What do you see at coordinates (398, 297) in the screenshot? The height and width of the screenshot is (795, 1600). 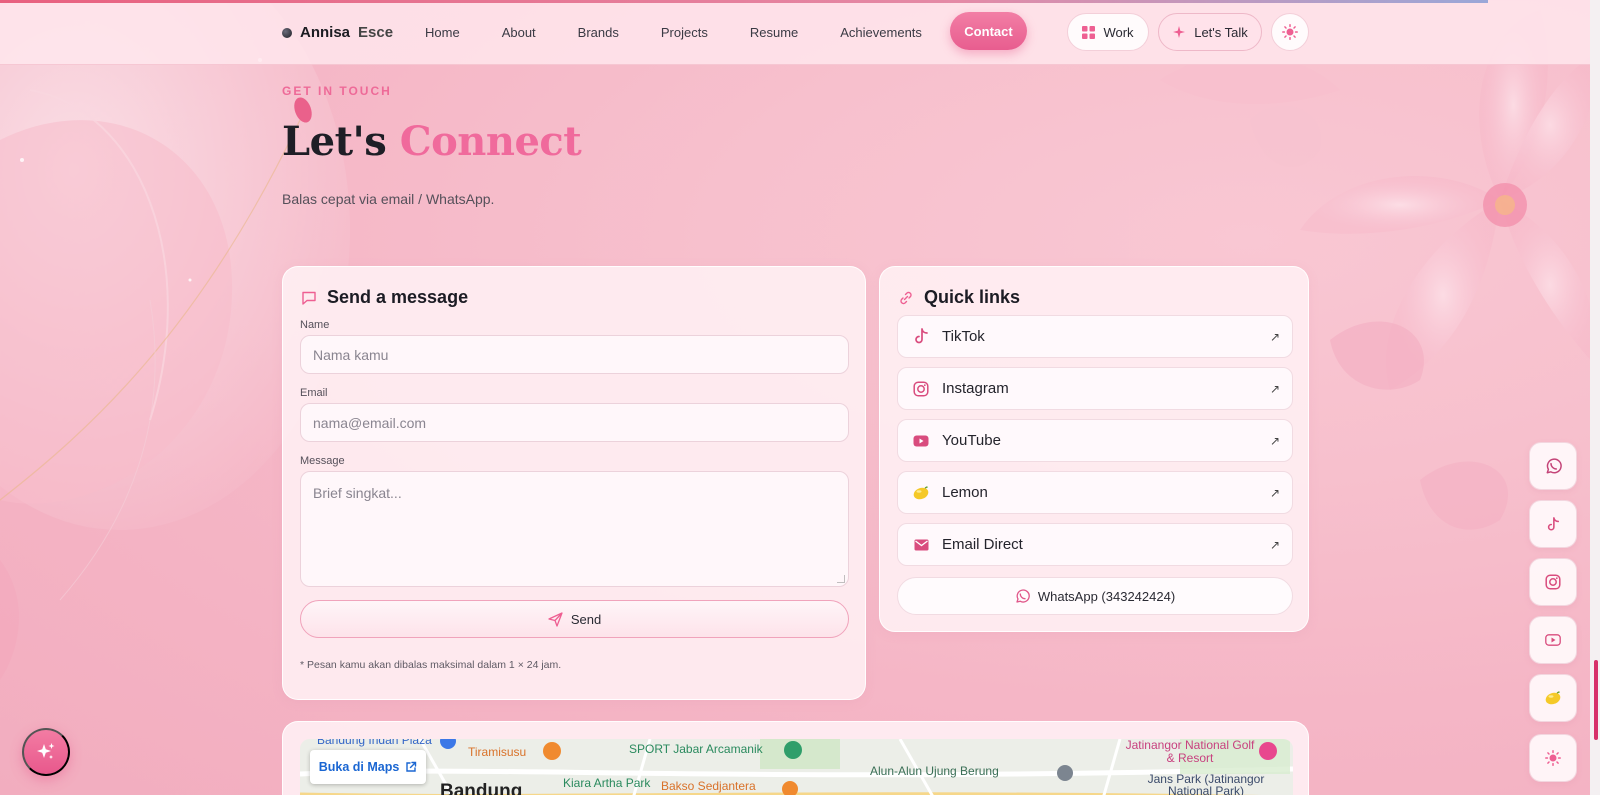 I see `send-message-title: Send a message` at bounding box center [398, 297].